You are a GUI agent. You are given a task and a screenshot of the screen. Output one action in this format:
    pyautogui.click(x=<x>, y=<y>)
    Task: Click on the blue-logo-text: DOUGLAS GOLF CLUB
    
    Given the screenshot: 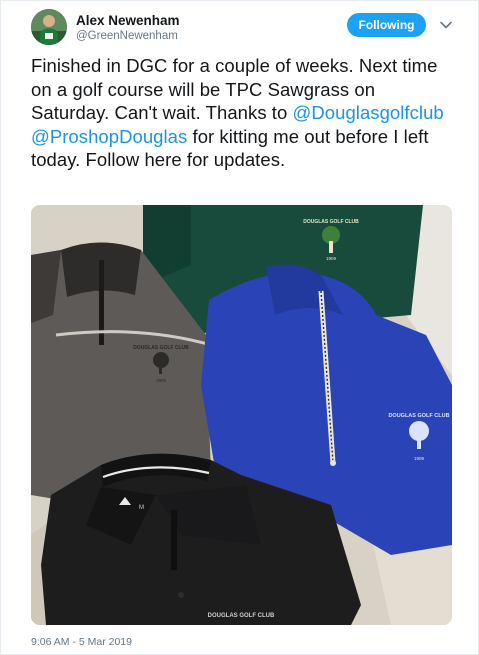 What is the action you would take?
    pyautogui.click(x=418, y=416)
    